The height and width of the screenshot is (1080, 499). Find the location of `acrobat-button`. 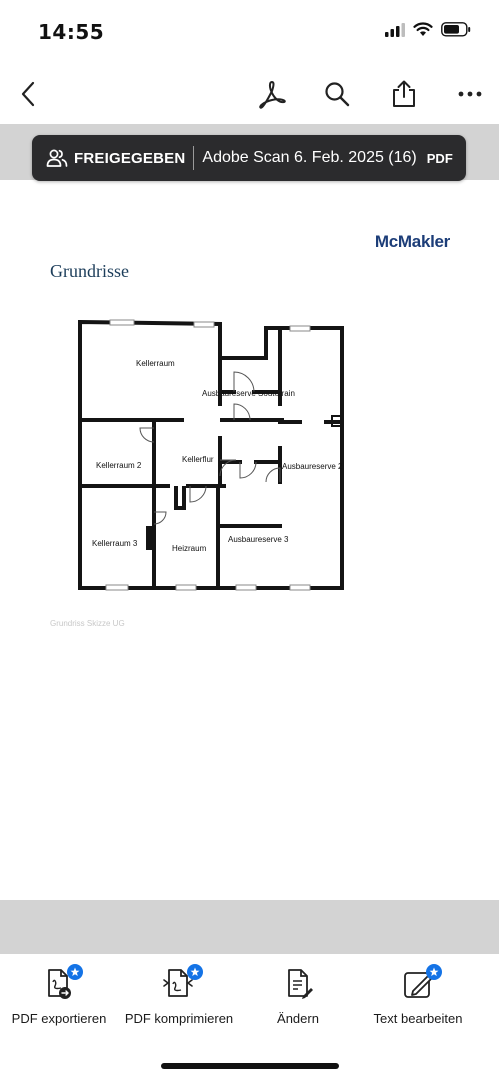

acrobat-button is located at coordinates (272, 94).